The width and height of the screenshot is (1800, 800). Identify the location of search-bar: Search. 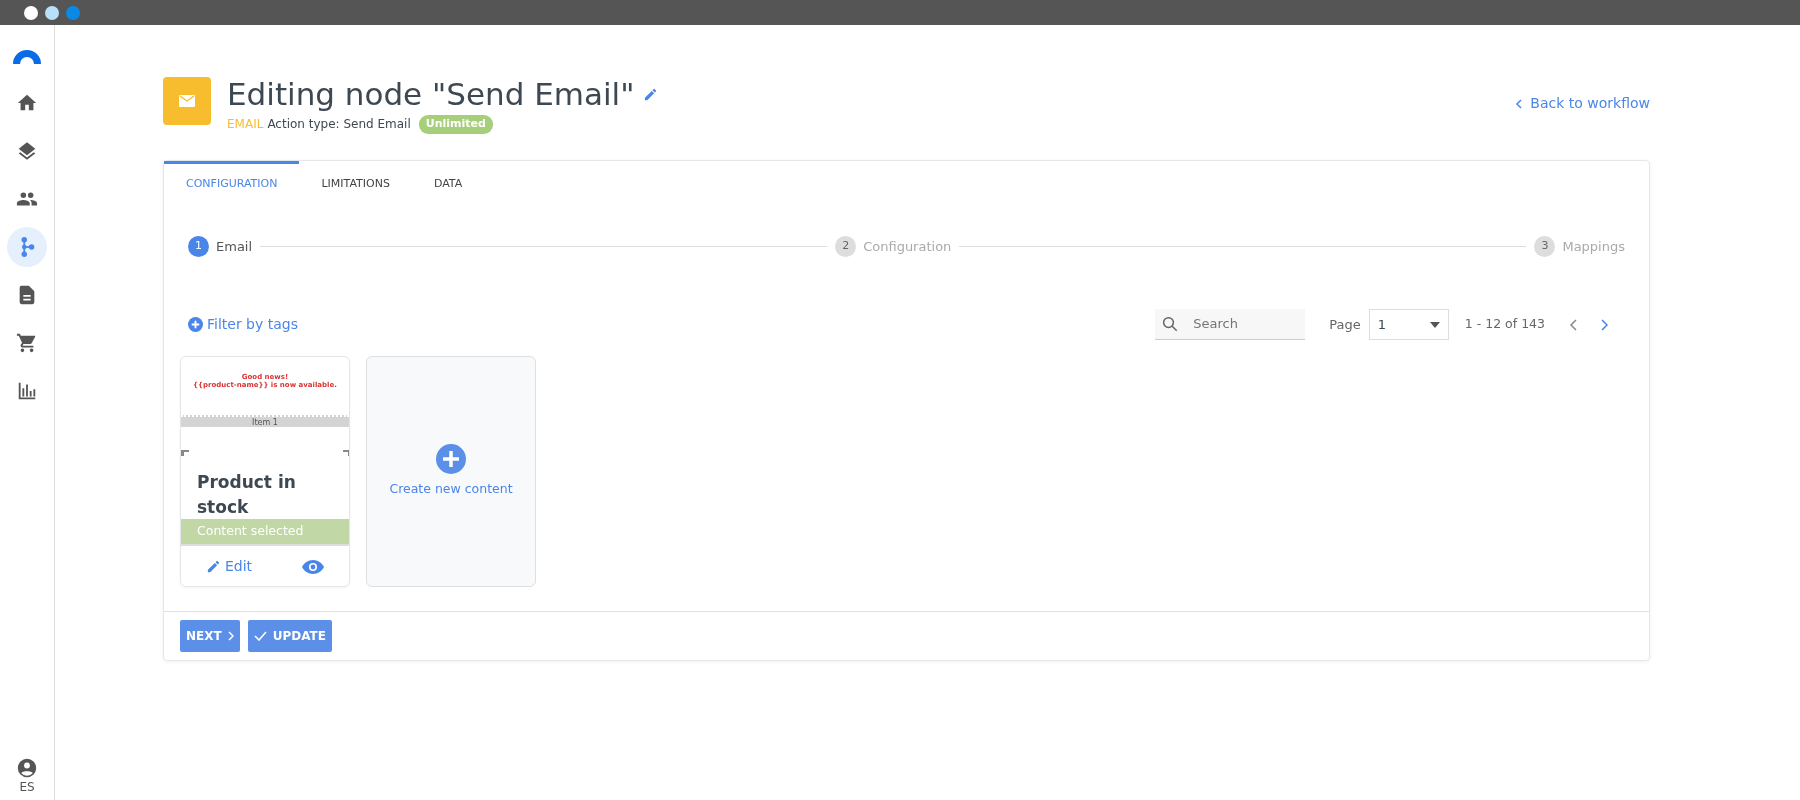
(1230, 325).